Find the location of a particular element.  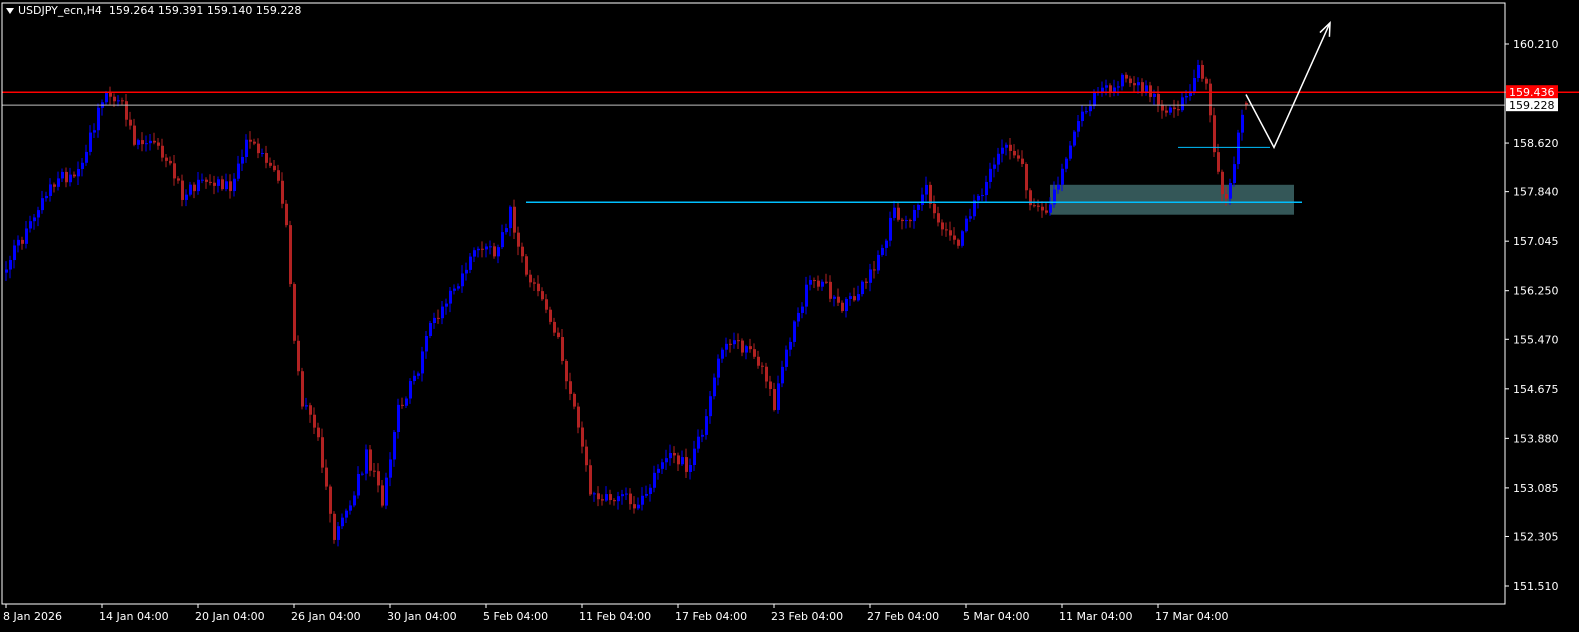

demand-zone-layer is located at coordinates (1172, 199).